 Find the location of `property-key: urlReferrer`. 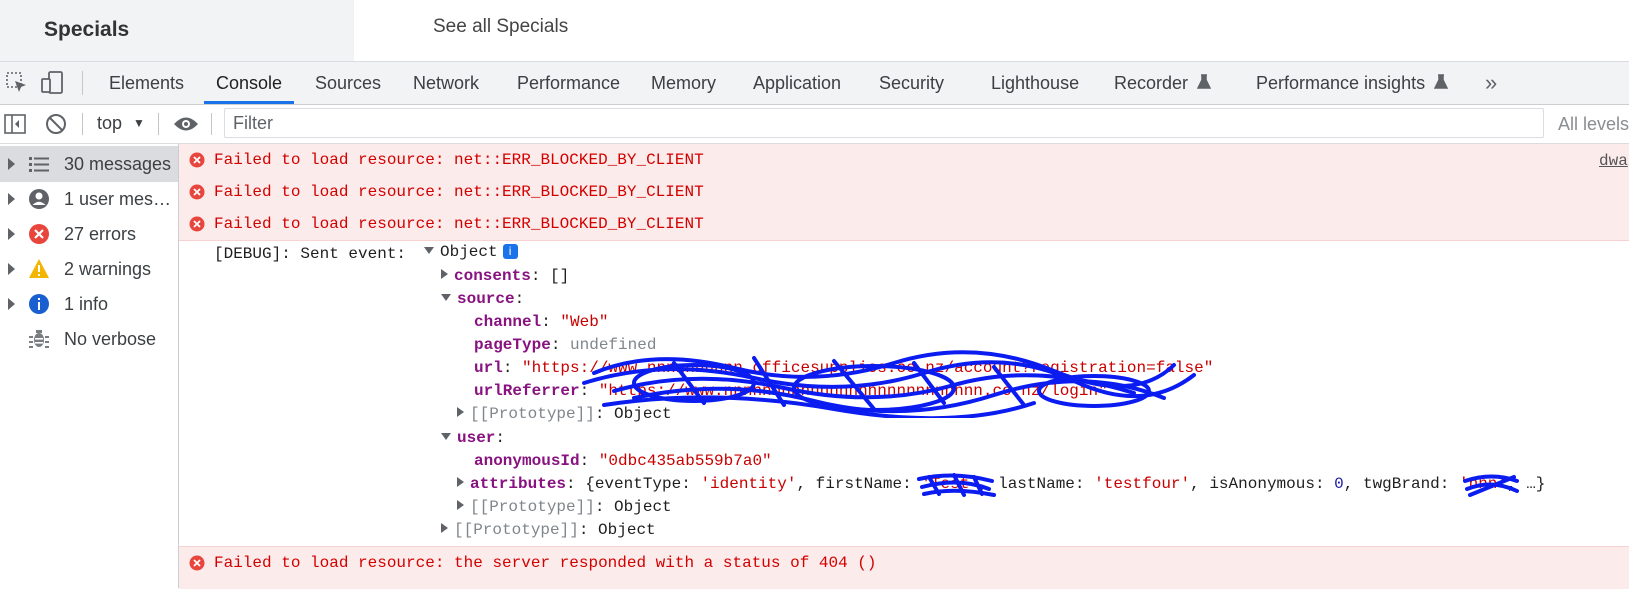

property-key: urlReferrer is located at coordinates (527, 391).